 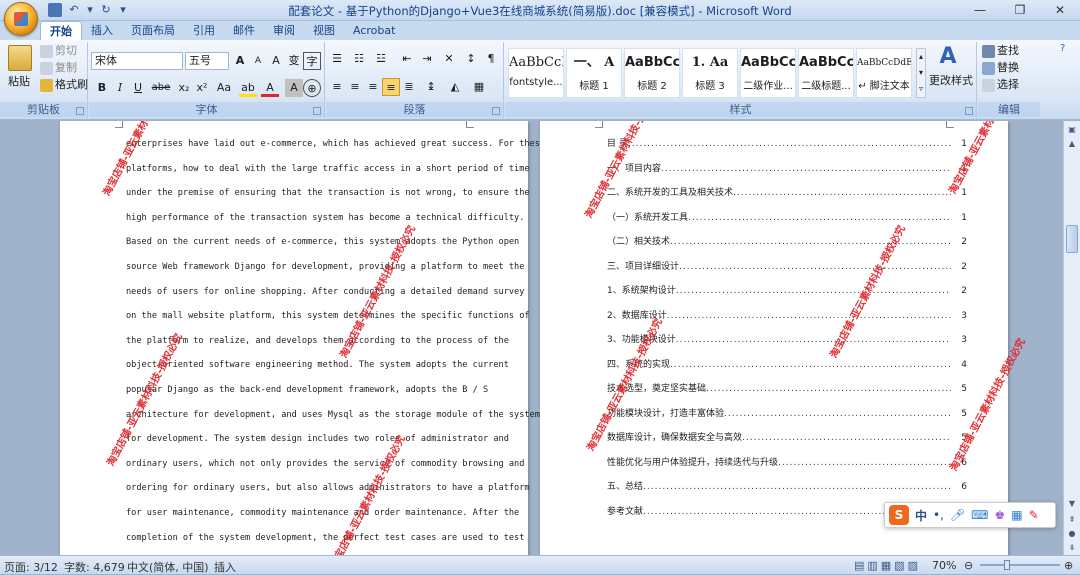 What do you see at coordinates (1072, 144) in the screenshot?
I see `scroll-up-icon: ▲` at bounding box center [1072, 144].